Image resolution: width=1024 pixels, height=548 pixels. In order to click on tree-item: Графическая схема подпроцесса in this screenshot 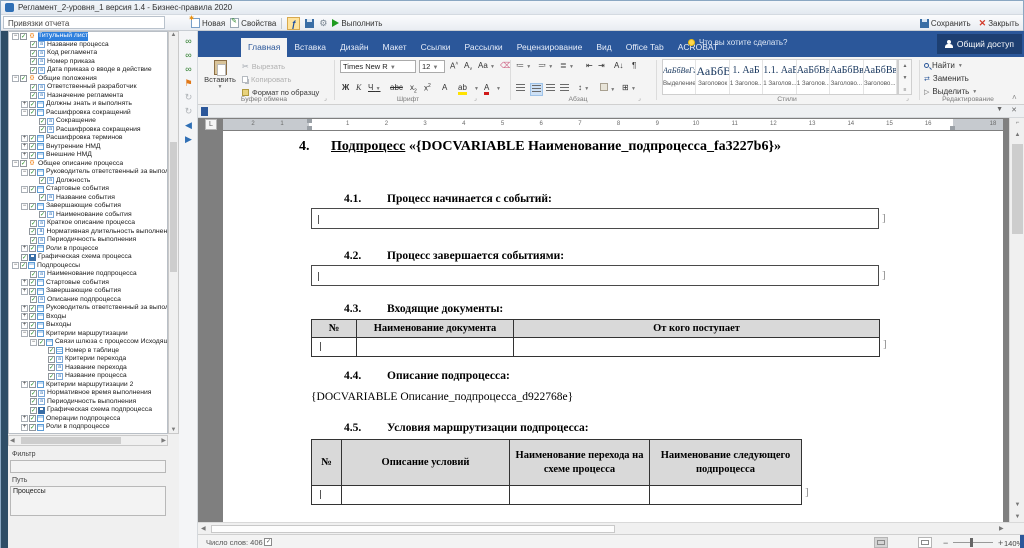, I will do `click(88, 410)`.